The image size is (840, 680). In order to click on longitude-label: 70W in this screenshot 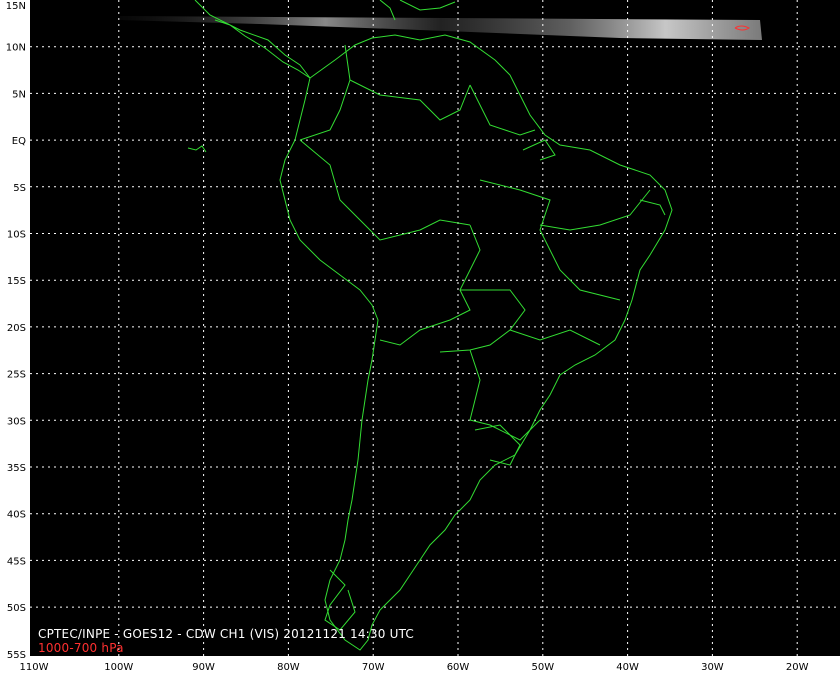, I will do `click(373, 667)`.